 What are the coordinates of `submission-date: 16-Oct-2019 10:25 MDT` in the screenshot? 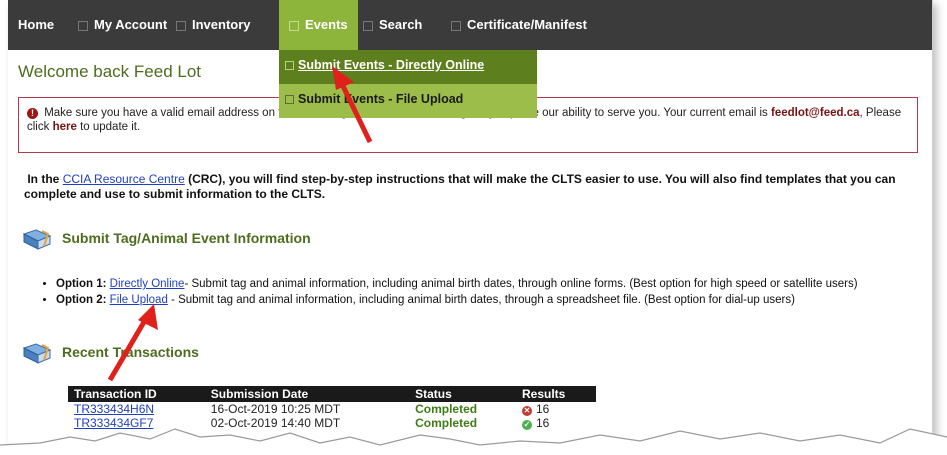 It's located at (275, 409).